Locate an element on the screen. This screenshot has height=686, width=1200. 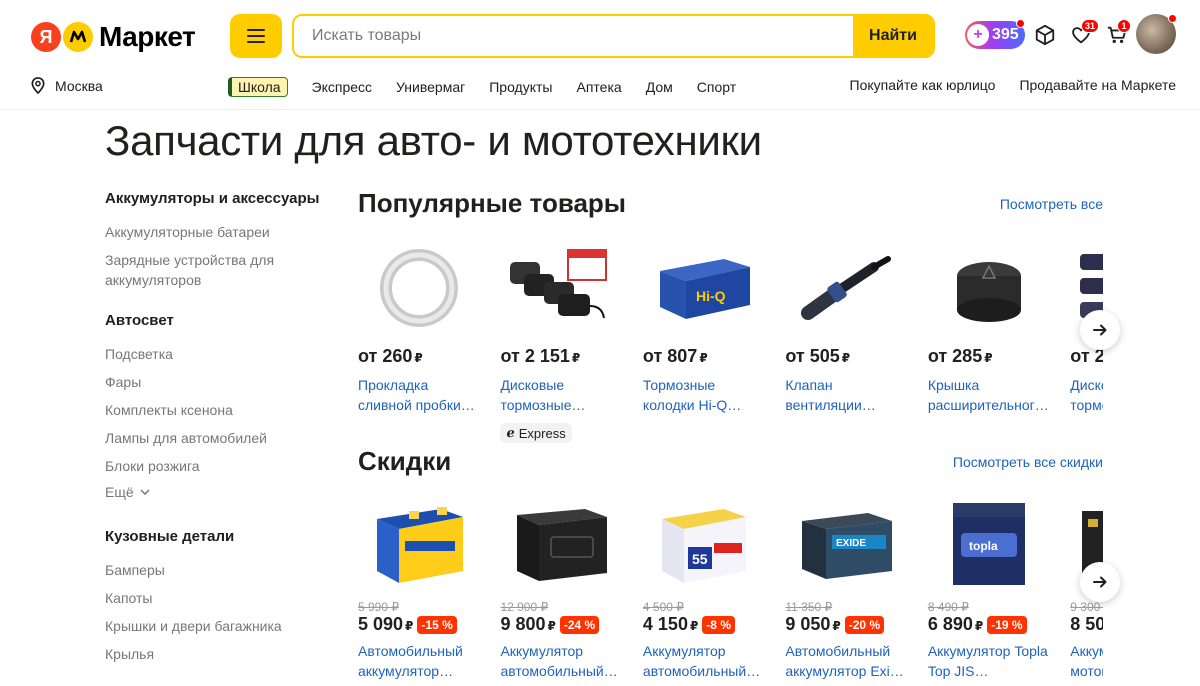
svg-text: topla is located at coordinates (983, 546).